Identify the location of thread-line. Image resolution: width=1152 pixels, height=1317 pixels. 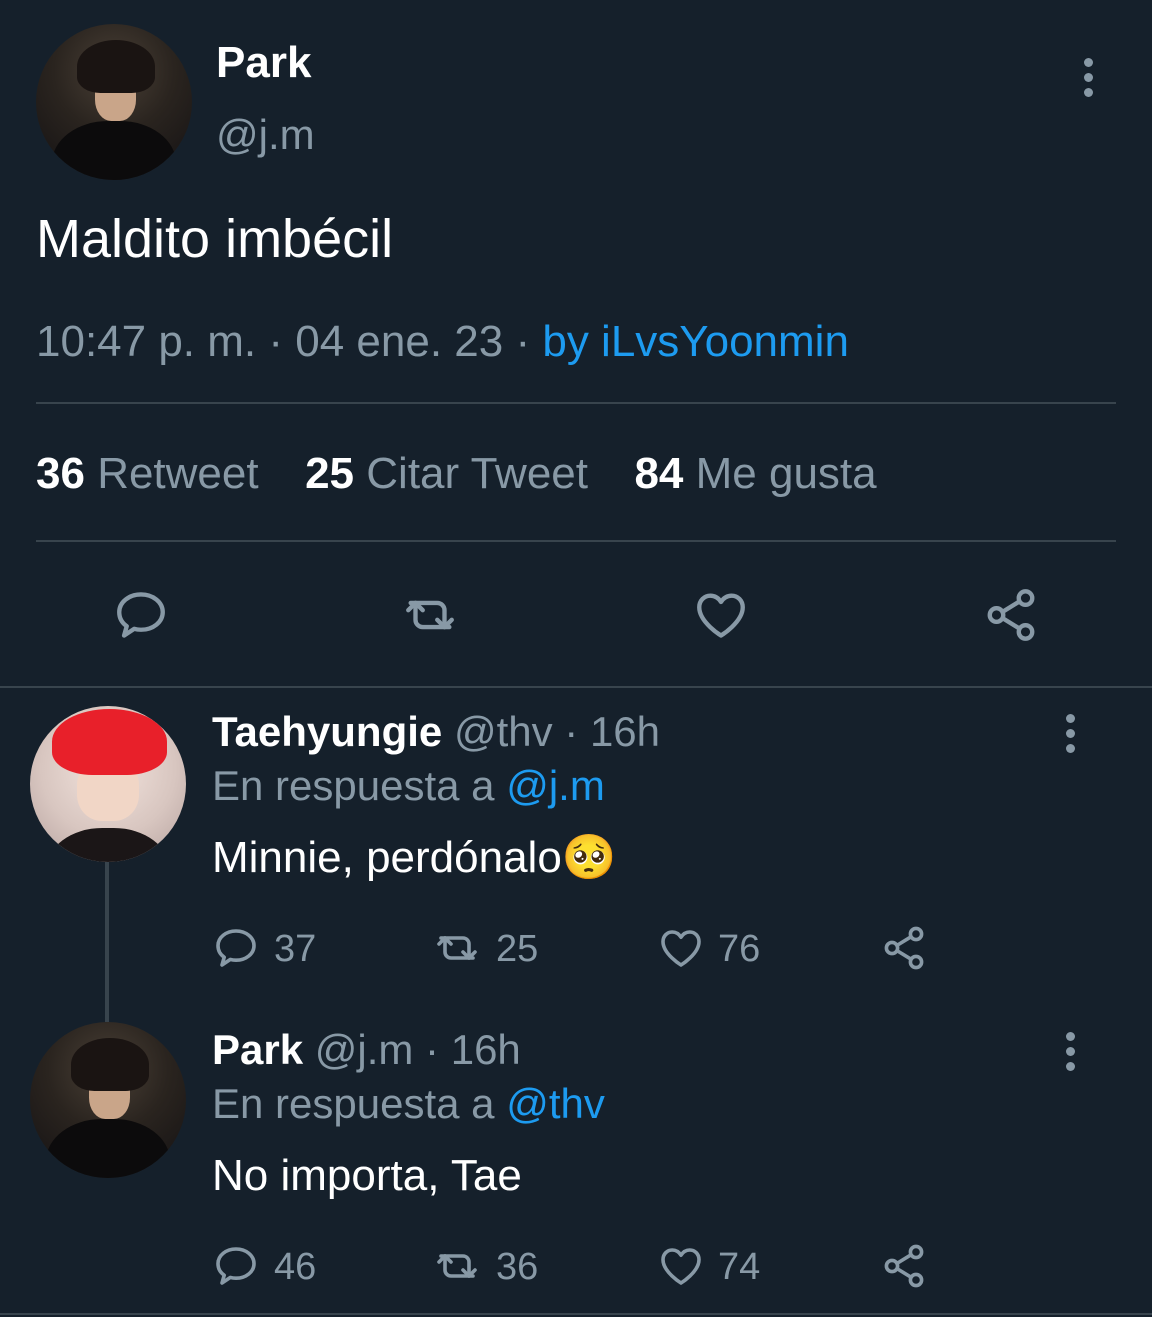
(107, 942).